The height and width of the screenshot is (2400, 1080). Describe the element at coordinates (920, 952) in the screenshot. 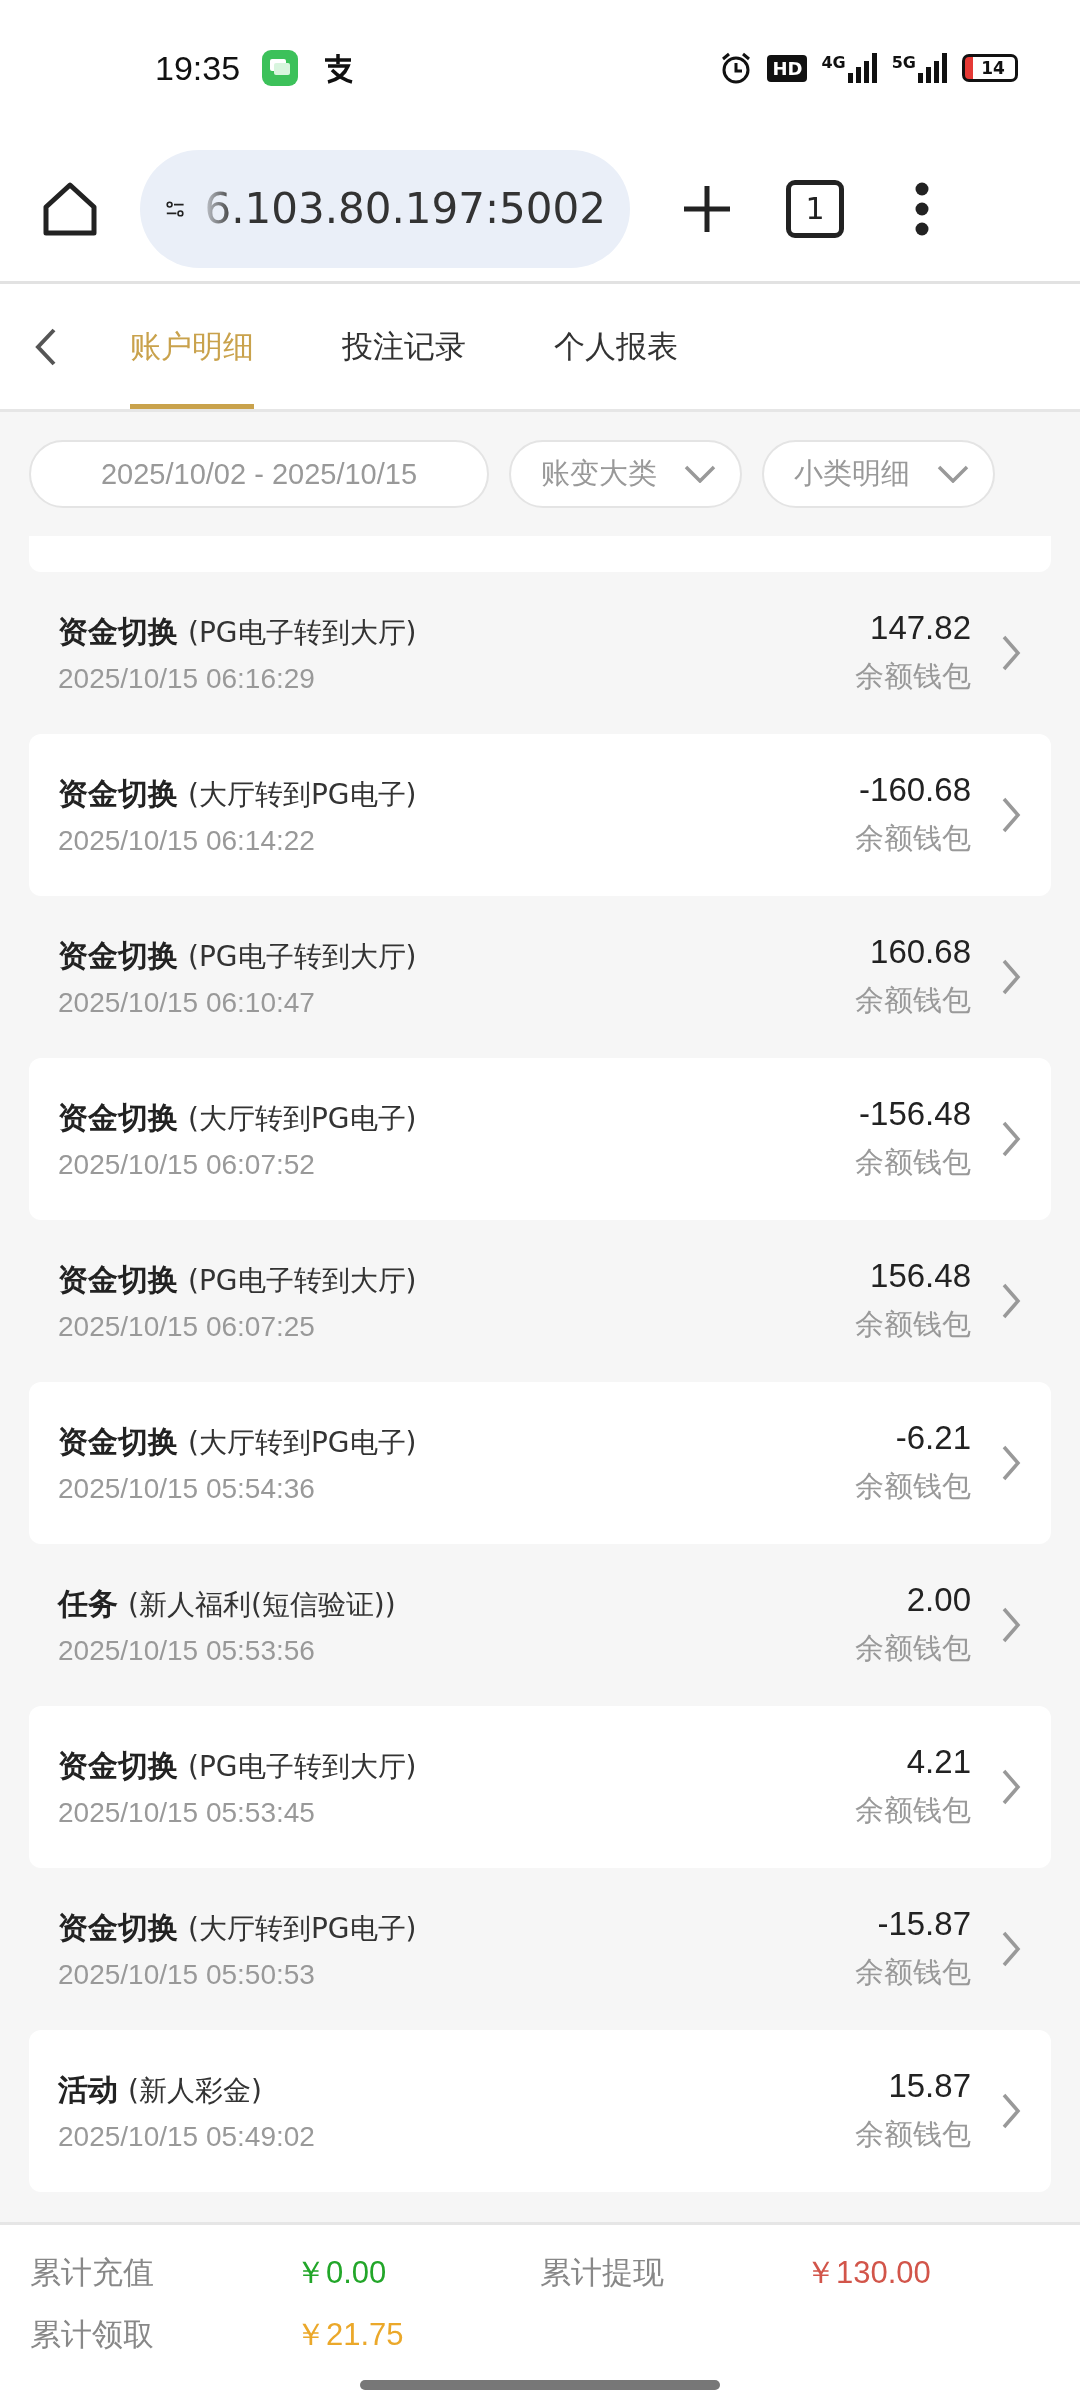

I see `amount: 160.68` at that location.